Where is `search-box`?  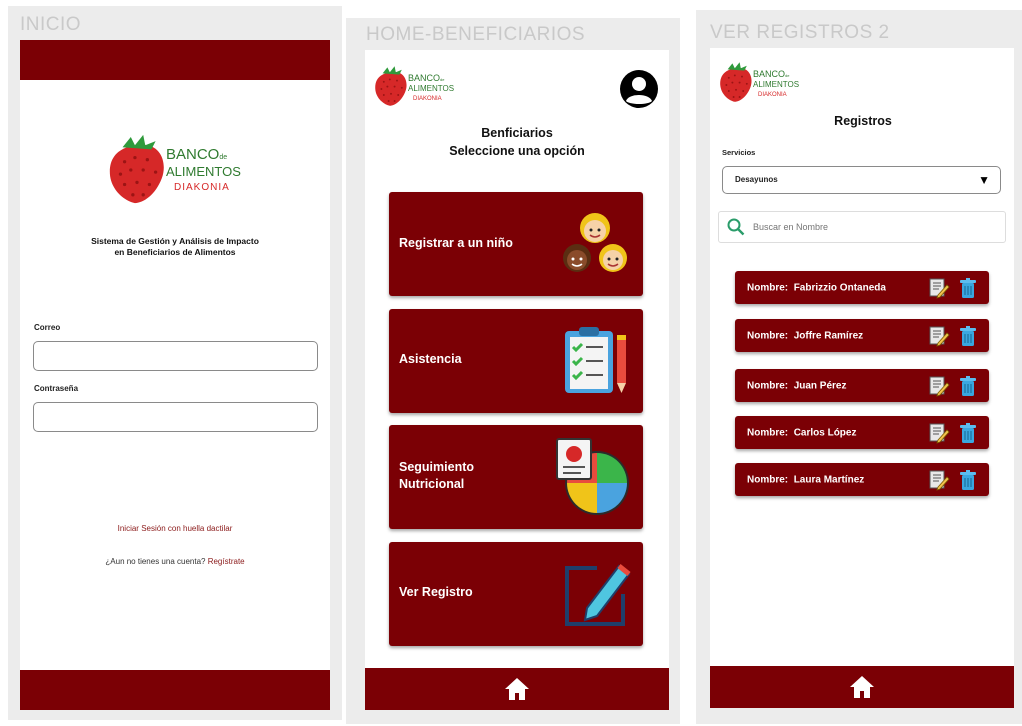
search-box is located at coordinates (862, 227).